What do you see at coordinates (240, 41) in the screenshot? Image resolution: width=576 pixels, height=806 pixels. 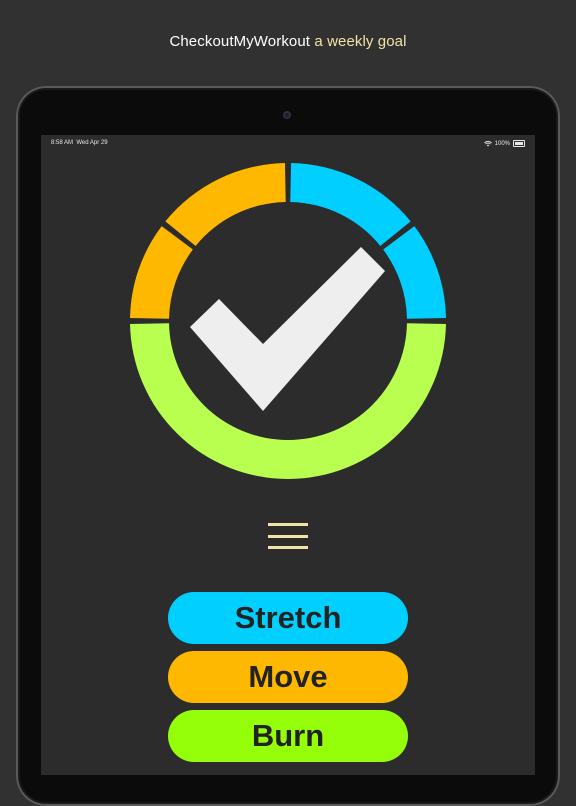 I see `caption-app-name: CheckoutMyWorkout` at bounding box center [240, 41].